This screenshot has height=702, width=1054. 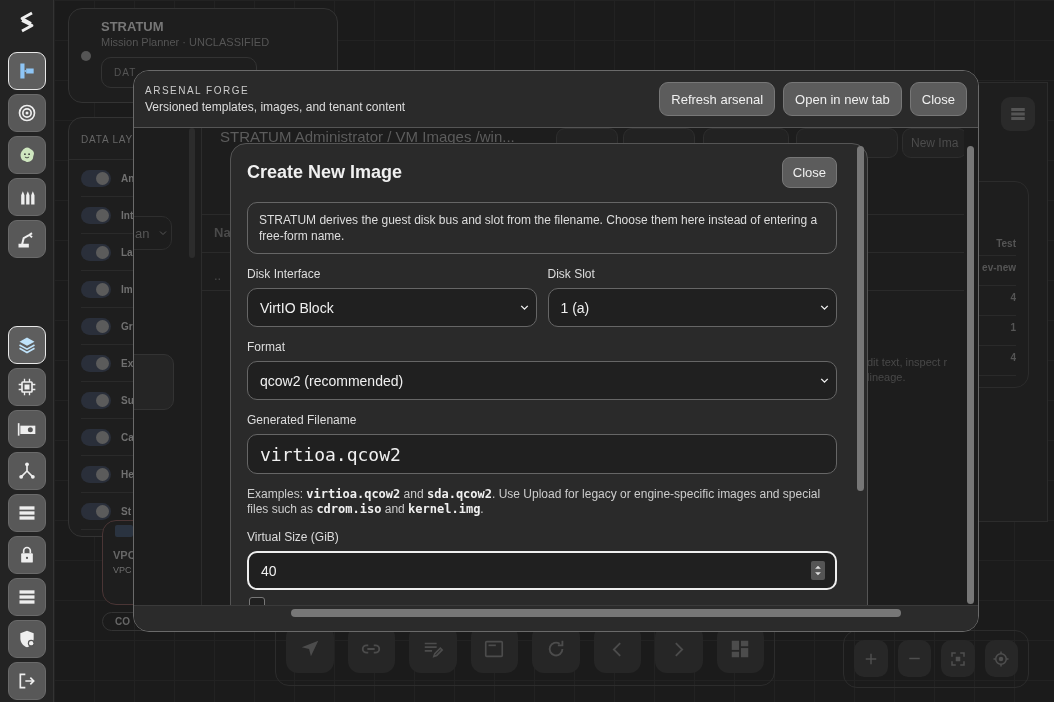 I want to click on zoom-out-icon, so click(x=914, y=658).